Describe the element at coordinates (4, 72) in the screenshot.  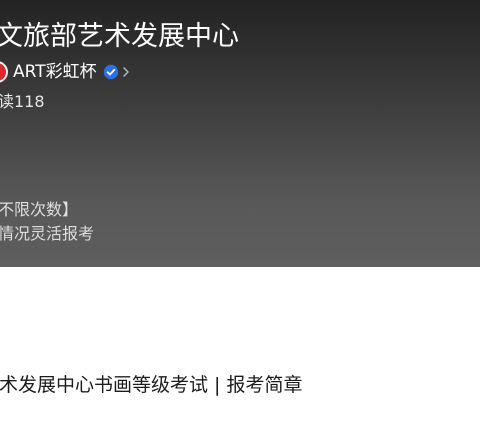
I see `author-avatar` at that location.